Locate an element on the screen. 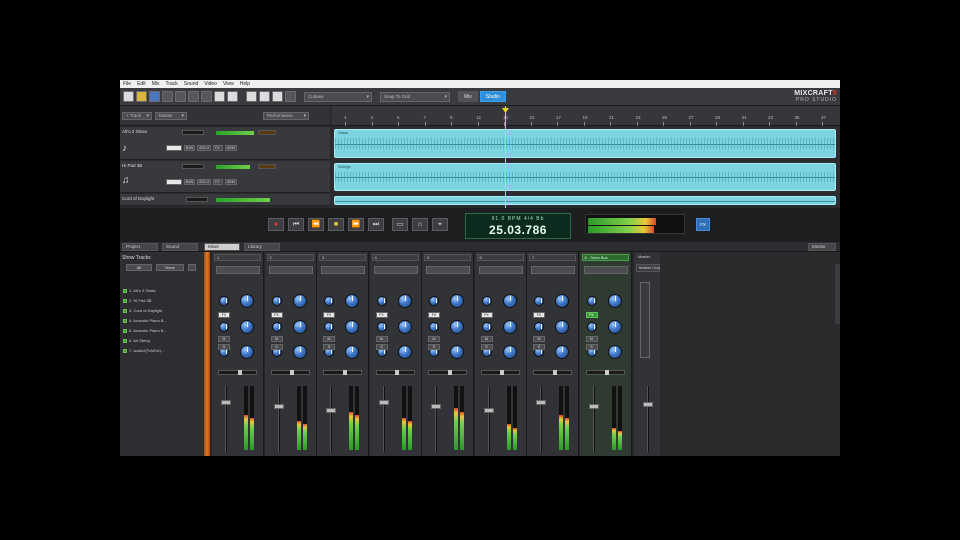  time-display: 91.0 BPM 4/4 Bb 25.03.786 is located at coordinates (518, 226).